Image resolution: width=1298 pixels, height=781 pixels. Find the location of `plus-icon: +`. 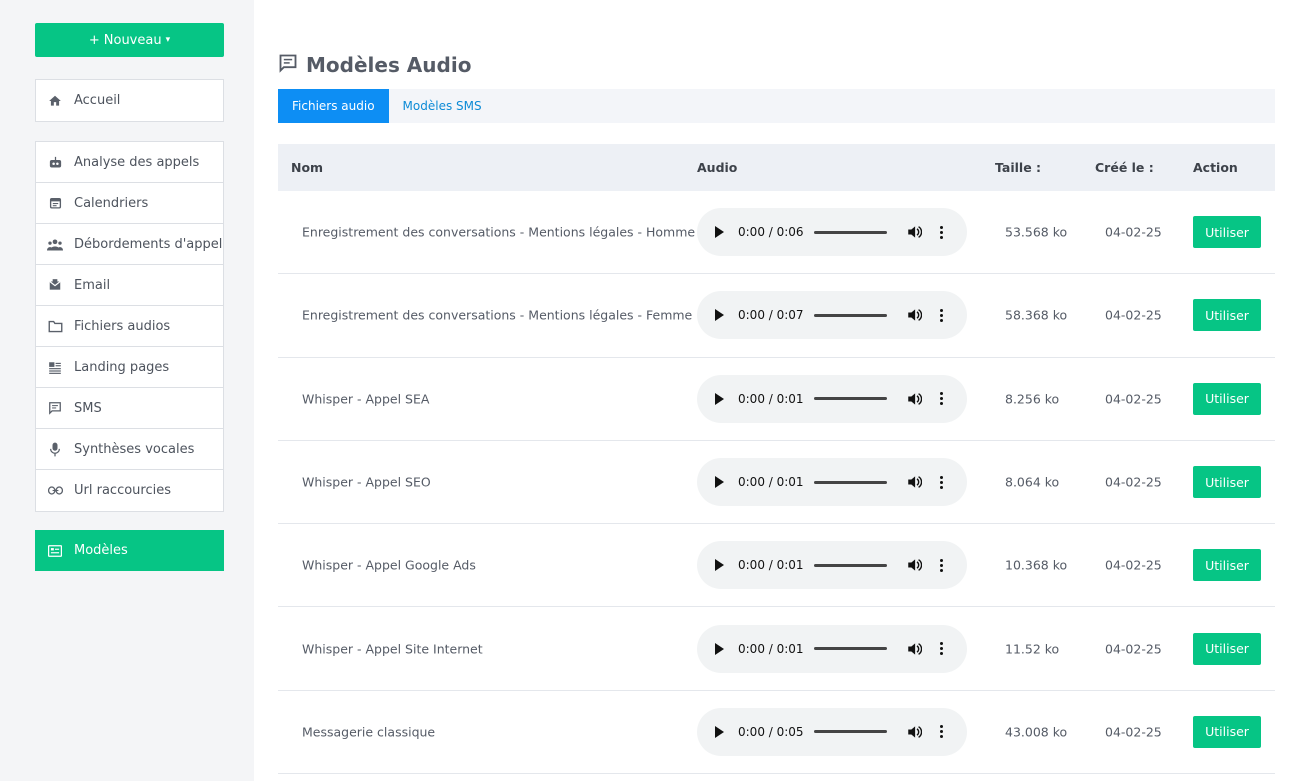

plus-icon: + is located at coordinates (94, 40).